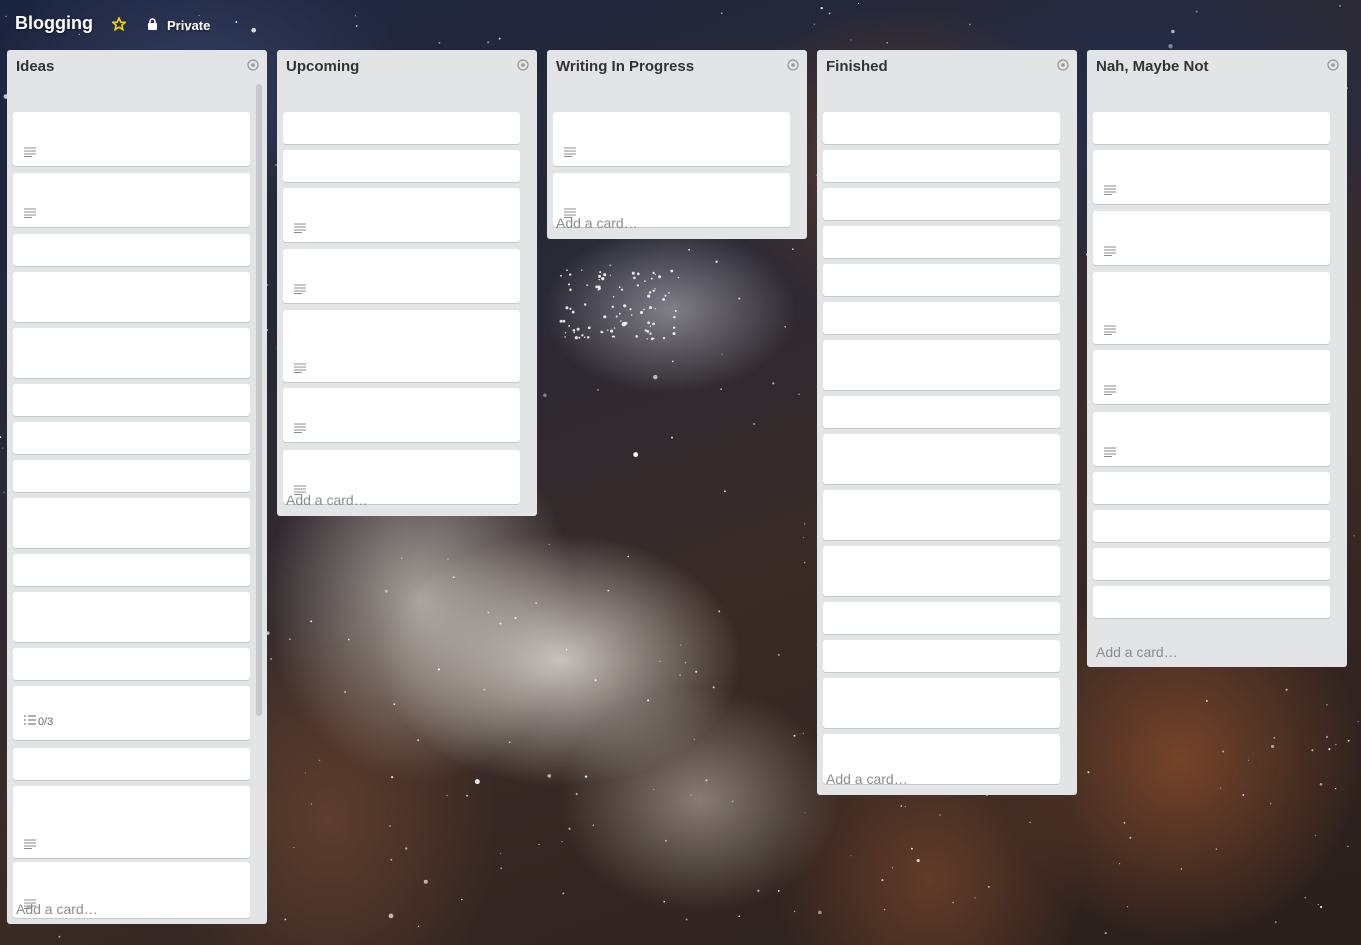 This screenshot has height=945, width=1361. I want to click on list-title: Finished, so click(857, 66).